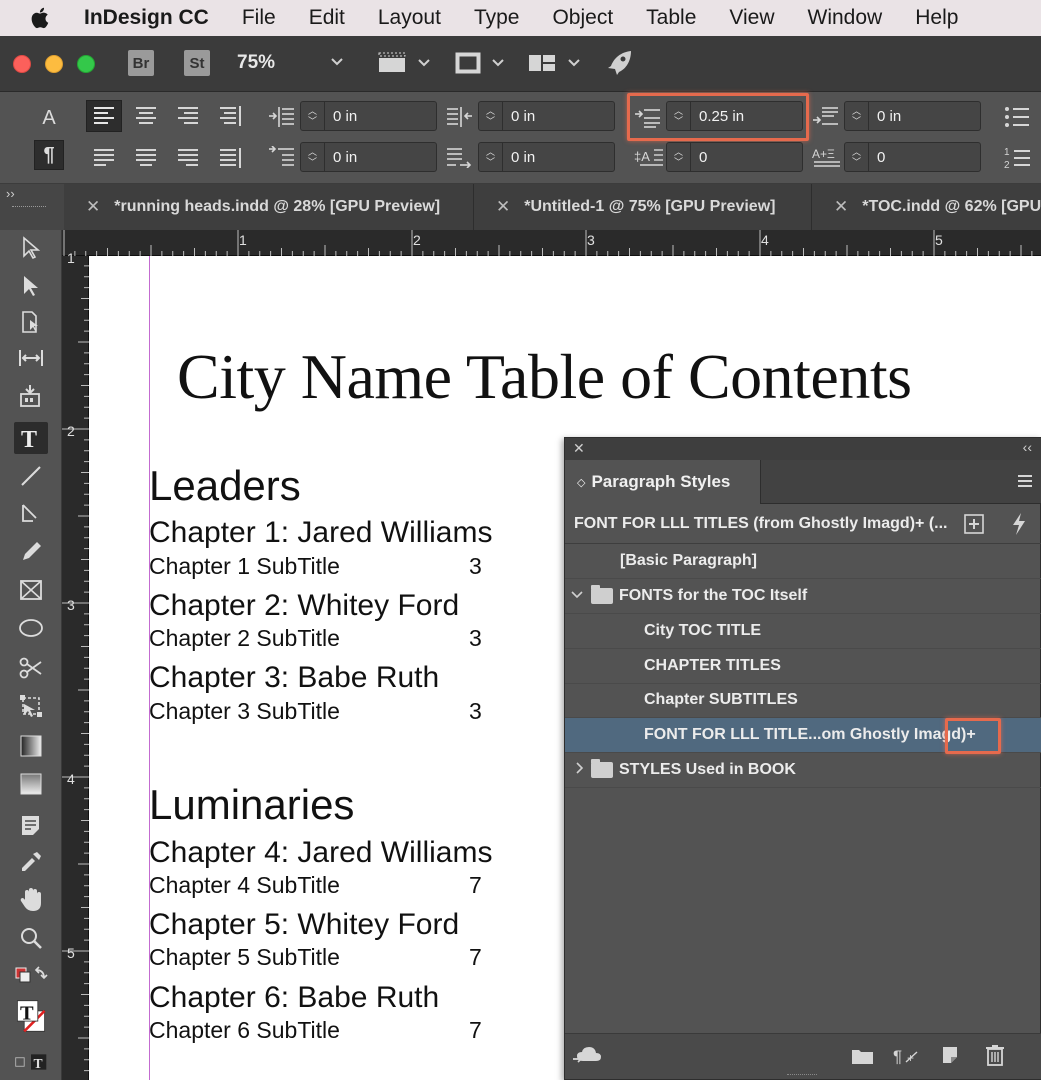  Describe the element at coordinates (551, 243) in the screenshot. I see `horizontal-ruler: 1 2 3 4 5` at that location.